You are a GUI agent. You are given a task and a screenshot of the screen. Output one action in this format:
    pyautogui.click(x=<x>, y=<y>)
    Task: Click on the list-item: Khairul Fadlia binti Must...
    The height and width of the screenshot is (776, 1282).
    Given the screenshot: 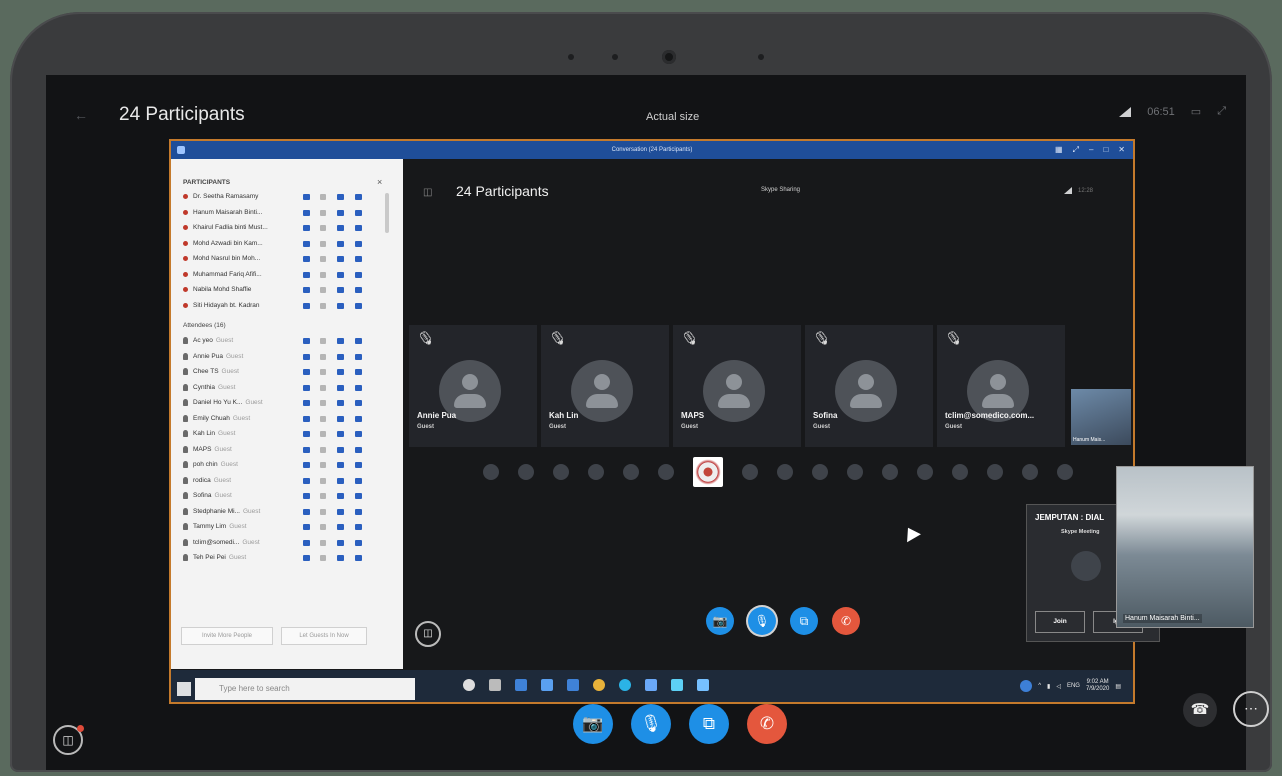 What is the action you would take?
    pyautogui.click(x=283, y=228)
    